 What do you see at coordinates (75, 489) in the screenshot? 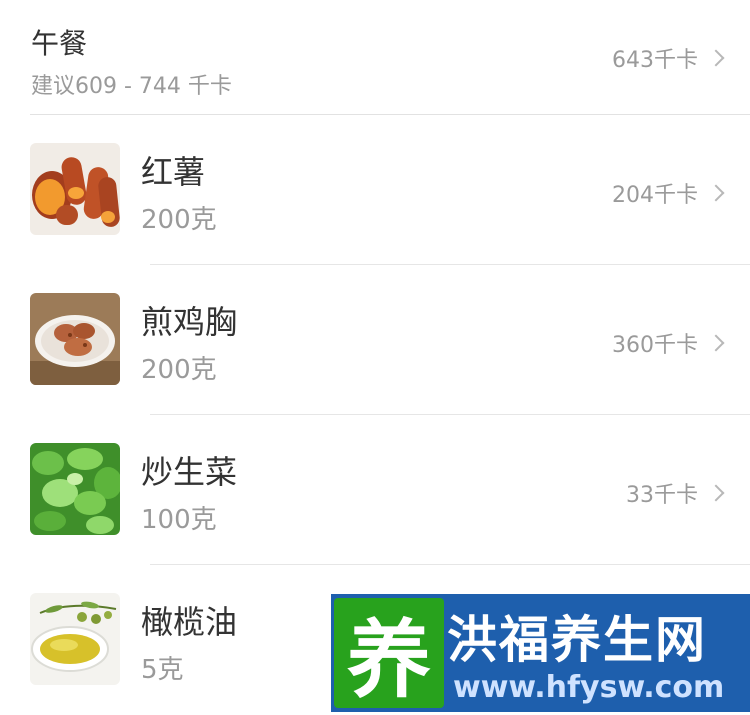
I see `lettuce-photo` at bounding box center [75, 489].